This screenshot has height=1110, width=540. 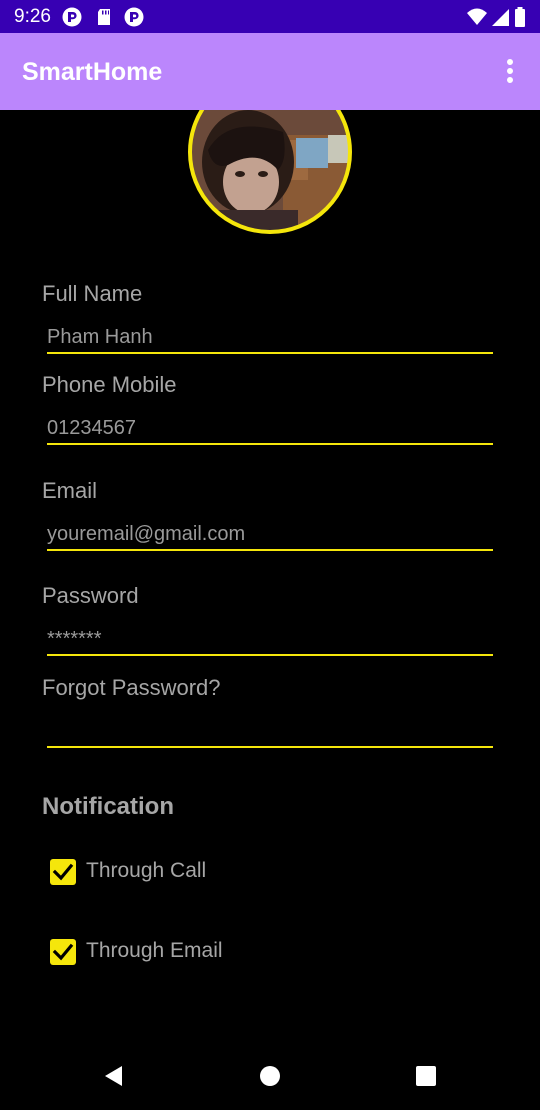 What do you see at coordinates (146, 870) in the screenshot?
I see `through-call-label: Through Call` at bounding box center [146, 870].